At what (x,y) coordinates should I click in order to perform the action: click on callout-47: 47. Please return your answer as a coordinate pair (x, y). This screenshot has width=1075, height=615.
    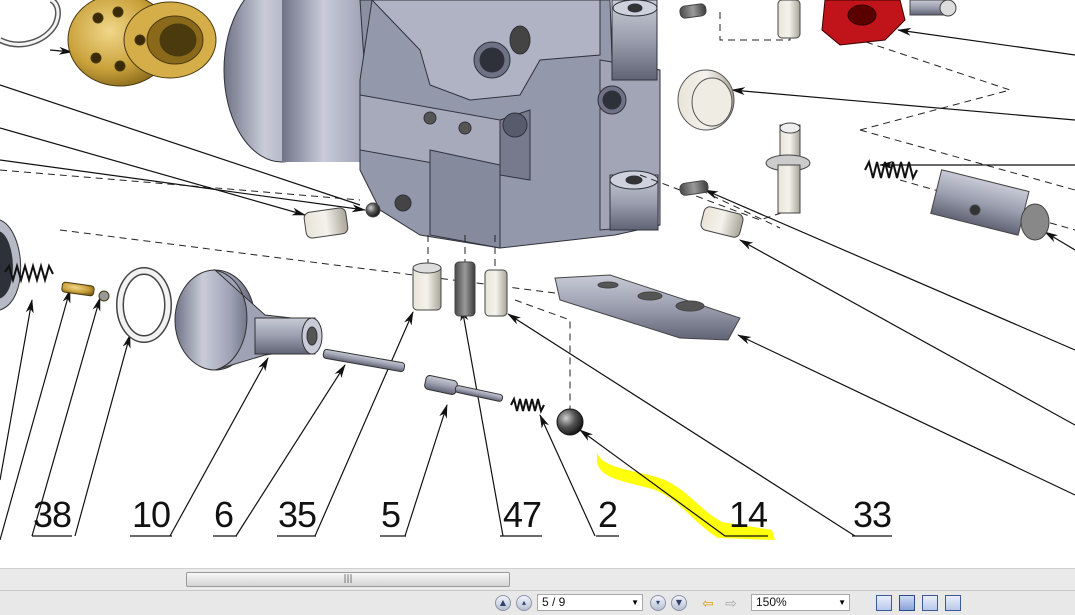
    Looking at the image, I should click on (522, 514).